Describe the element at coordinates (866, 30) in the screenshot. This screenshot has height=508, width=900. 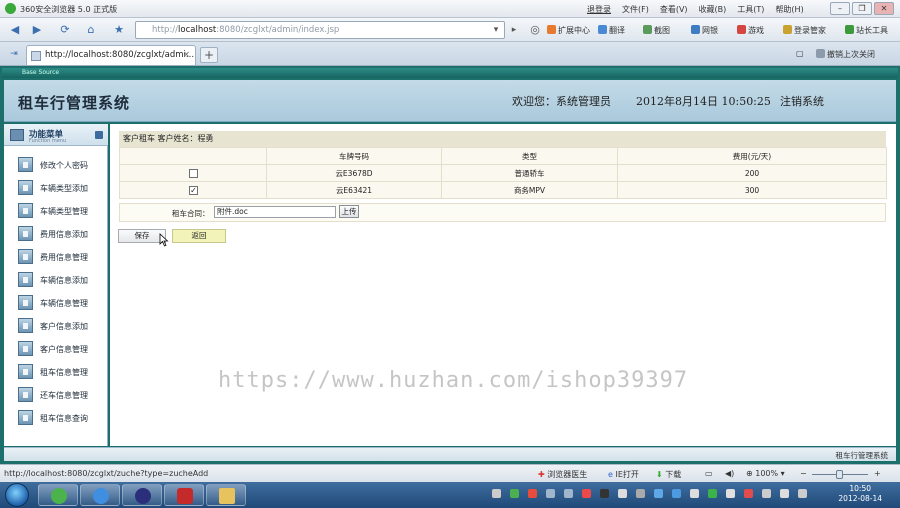
I see `tool-webmaster: 站长工具` at that location.